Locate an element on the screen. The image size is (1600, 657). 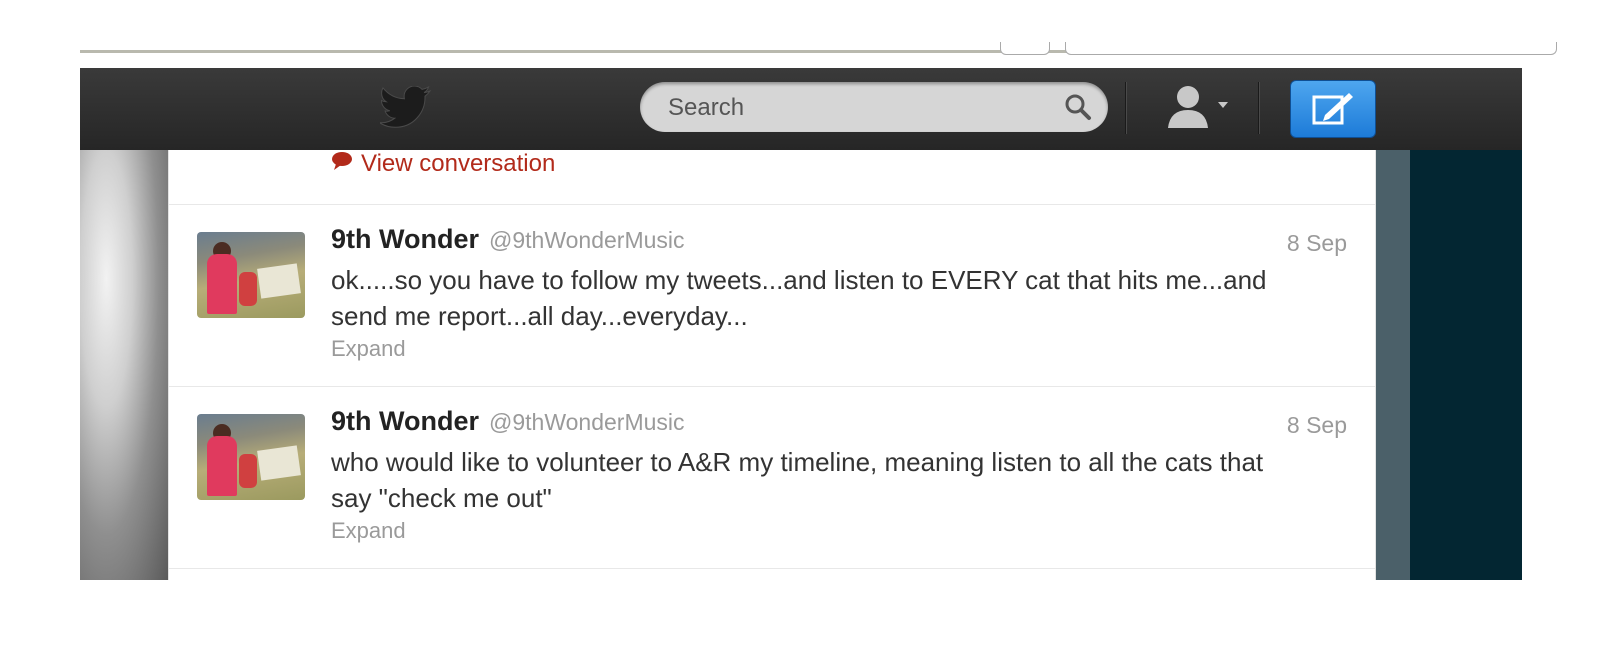
compose-tweet-button is located at coordinates (1333, 109).